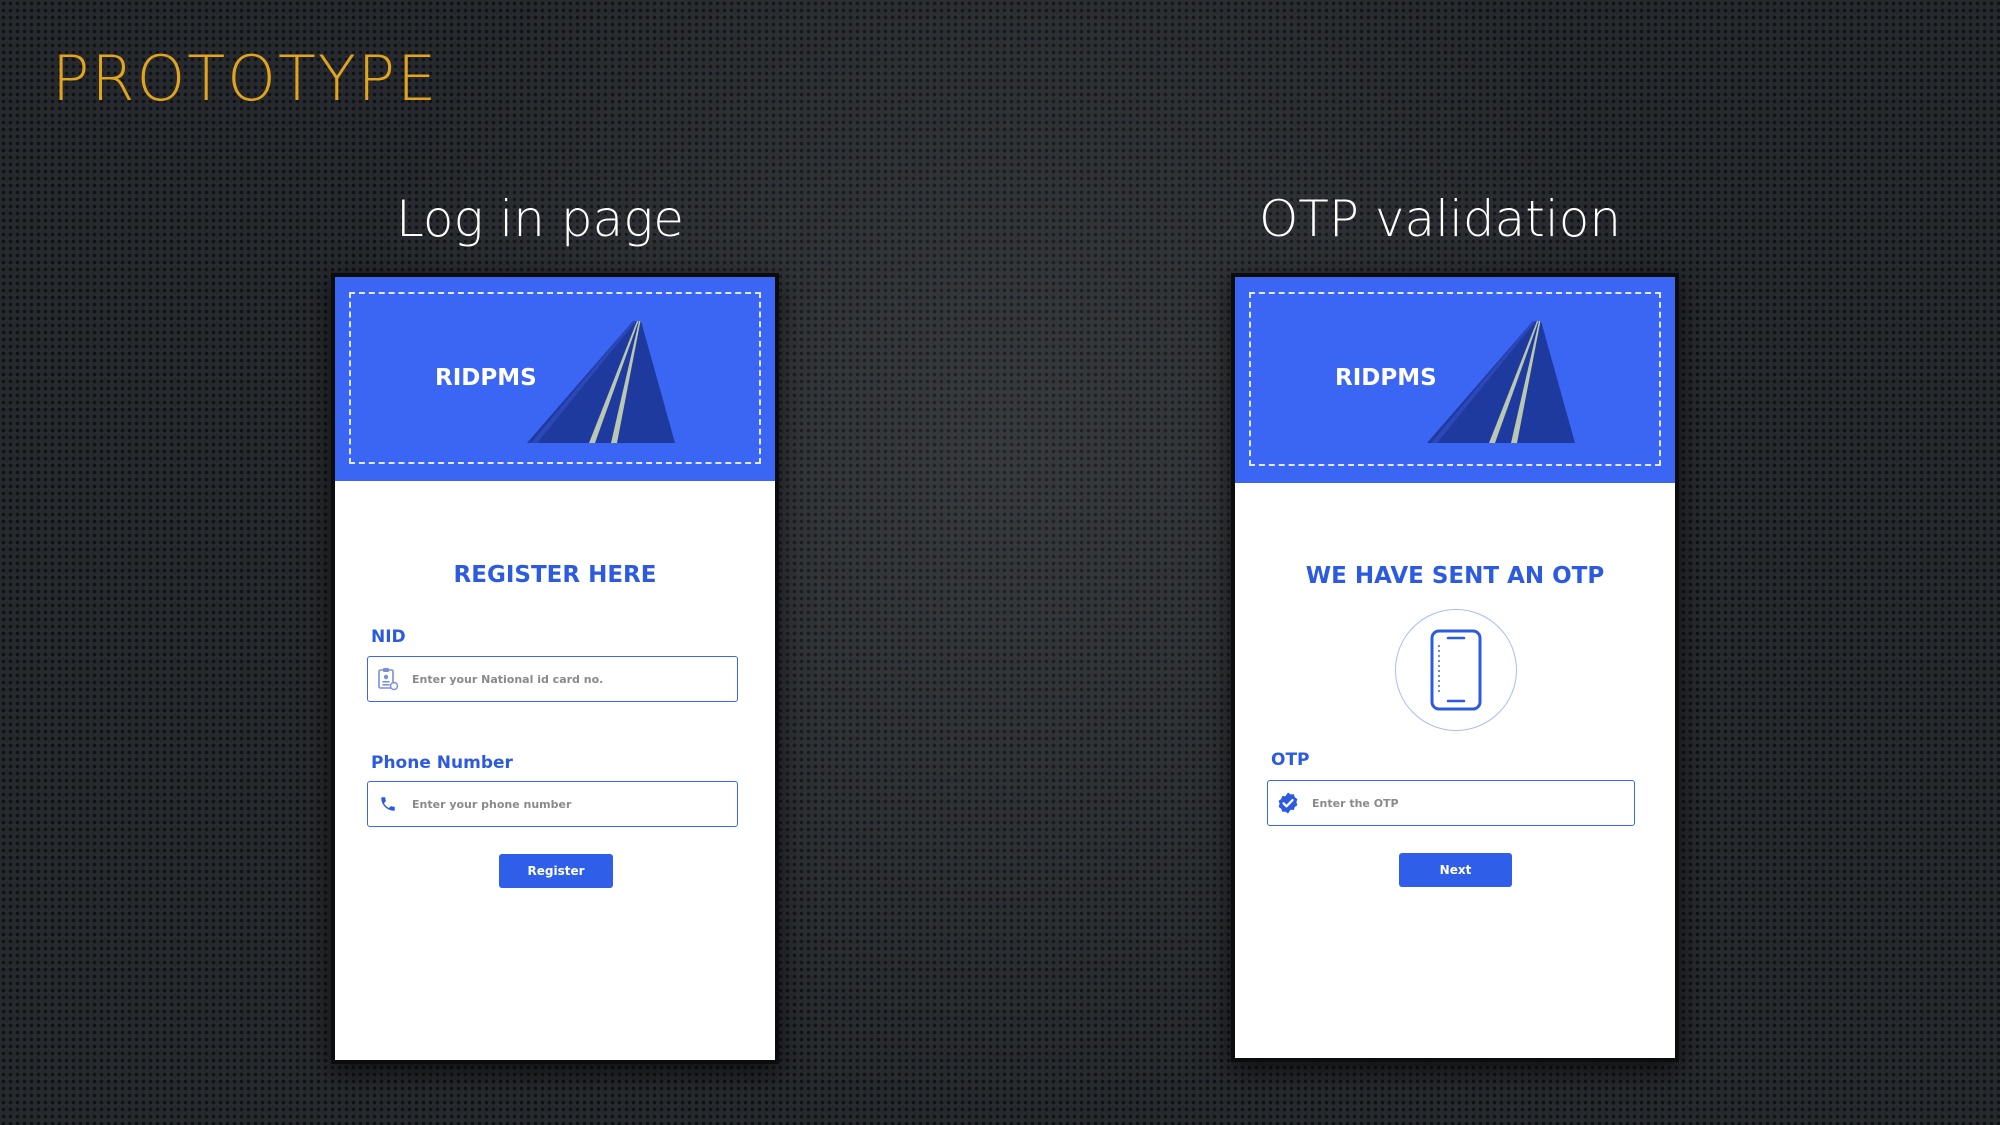  I want to click on nid-label: NID, so click(388, 637).